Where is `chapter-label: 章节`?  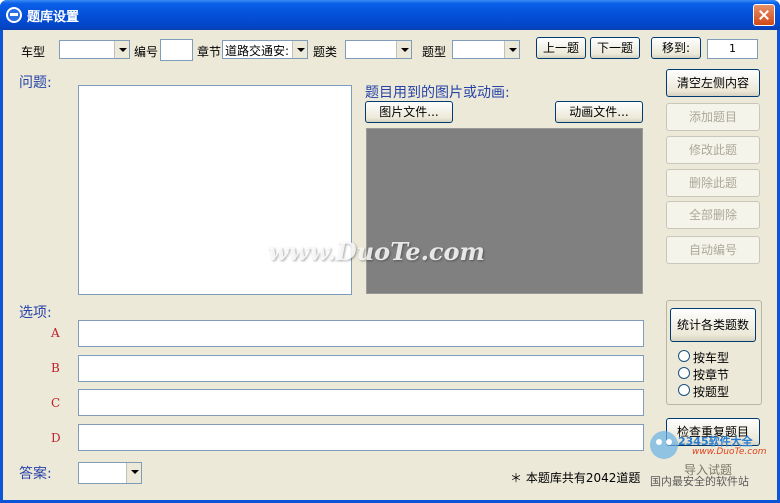
chapter-label: 章节 is located at coordinates (209, 52).